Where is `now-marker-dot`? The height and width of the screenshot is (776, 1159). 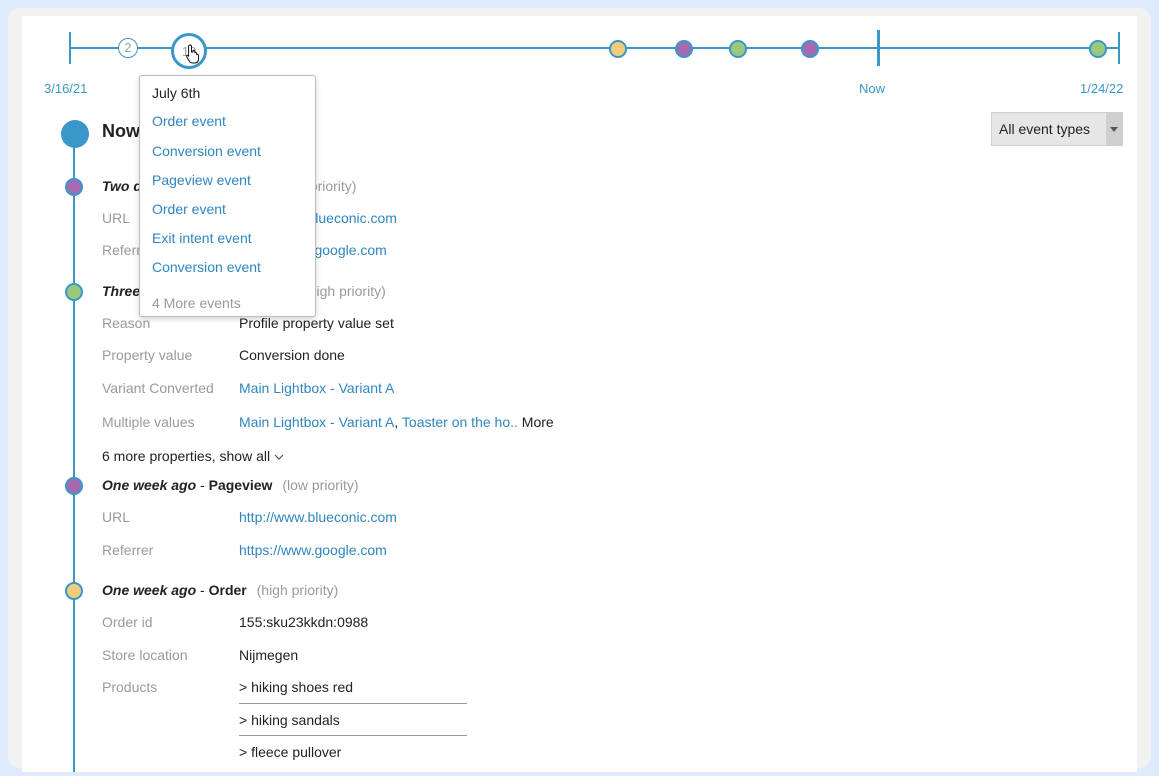 now-marker-dot is located at coordinates (75, 134).